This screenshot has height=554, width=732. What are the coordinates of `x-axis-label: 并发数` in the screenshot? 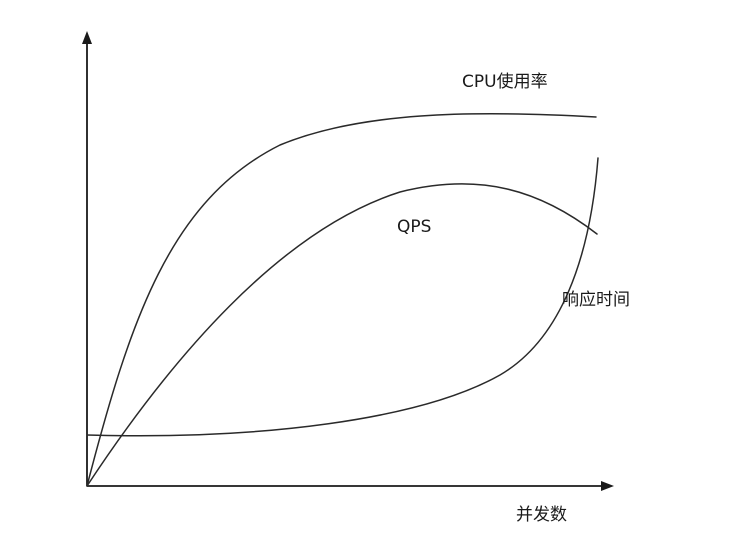 It's located at (541, 515).